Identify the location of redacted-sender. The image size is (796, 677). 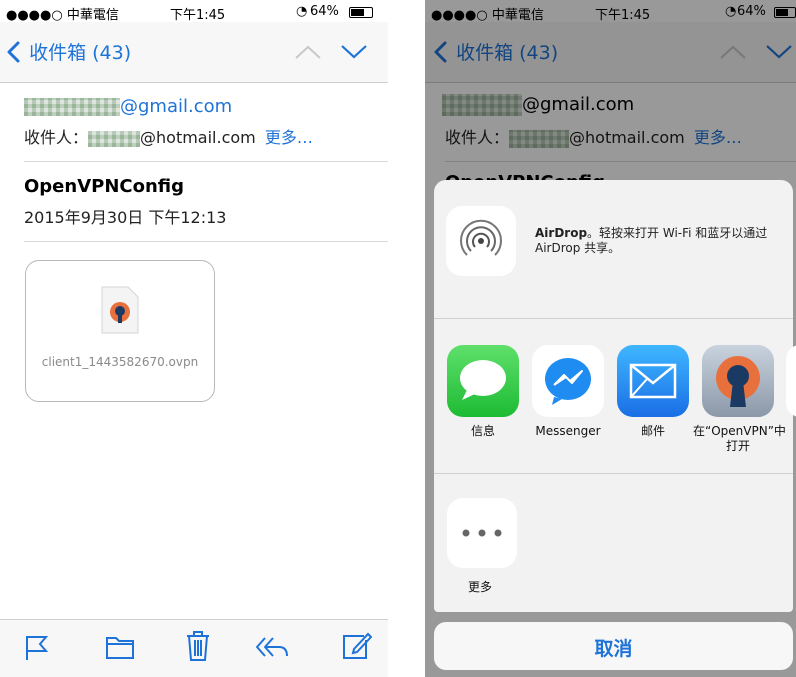
(72, 107).